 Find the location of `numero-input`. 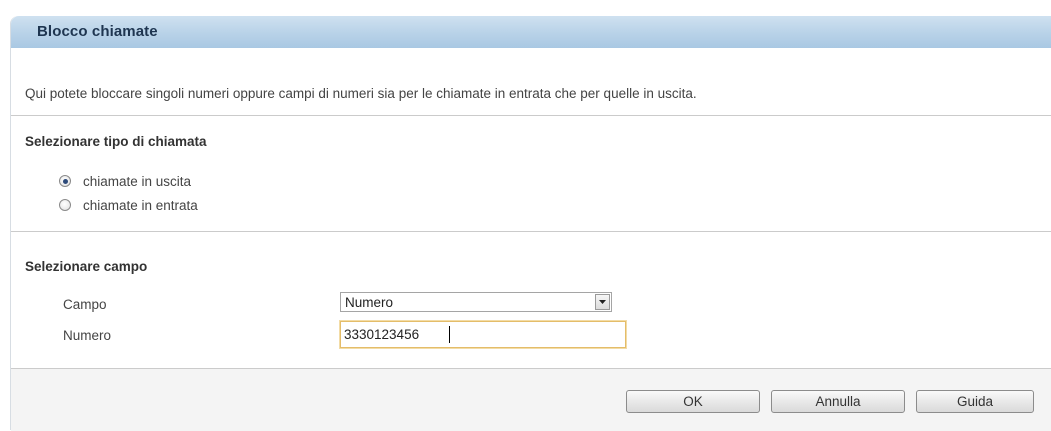

numero-input is located at coordinates (483, 334).